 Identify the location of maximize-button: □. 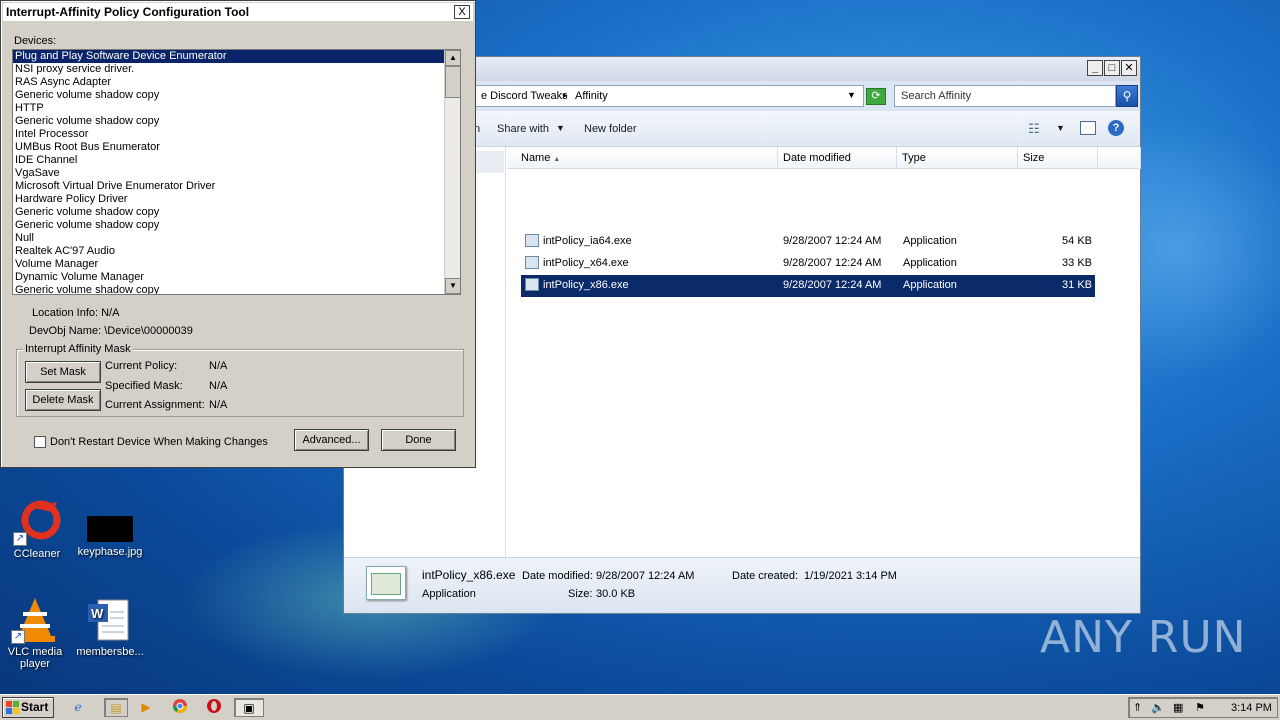
(1112, 68).